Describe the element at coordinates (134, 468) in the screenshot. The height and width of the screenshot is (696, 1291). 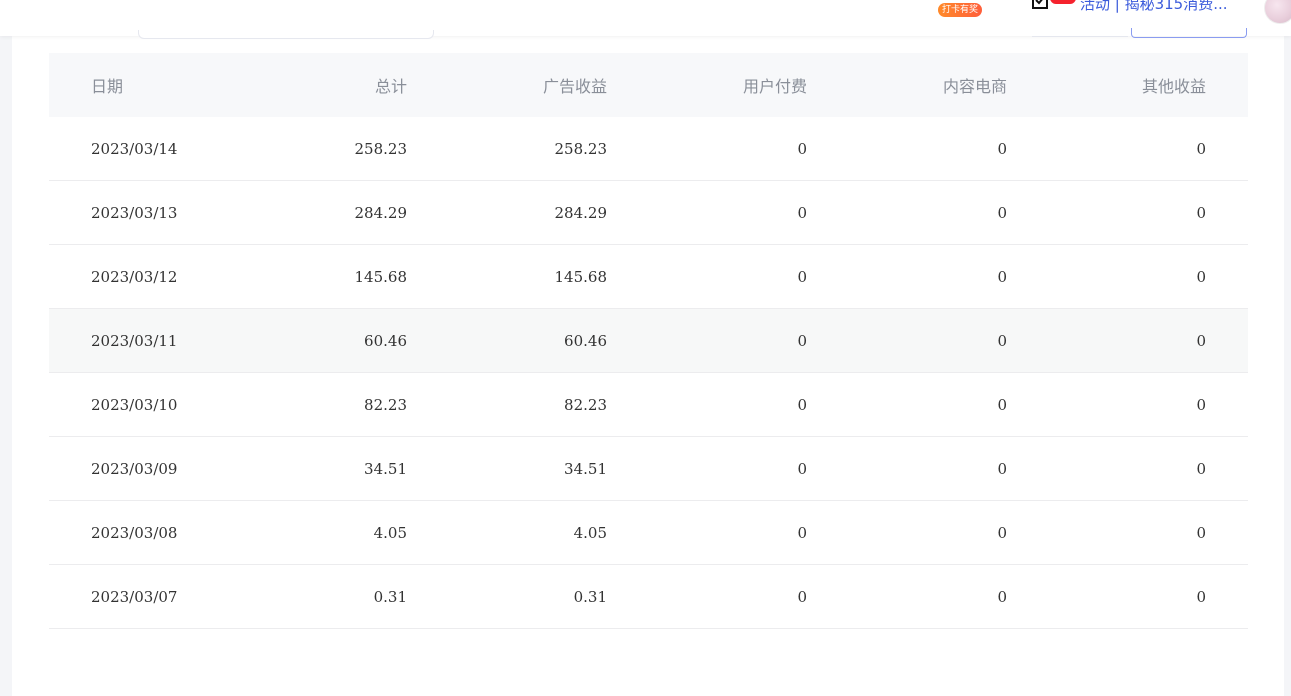
I see `cell-date: 2023/03/09` at that location.